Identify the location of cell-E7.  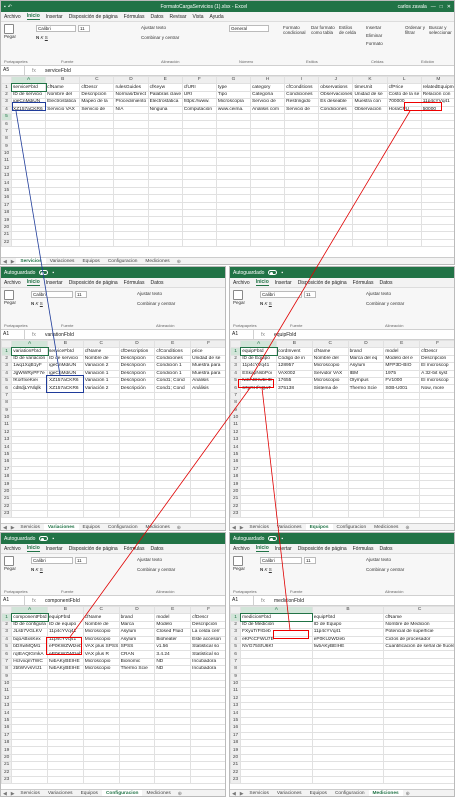
(173, 396).